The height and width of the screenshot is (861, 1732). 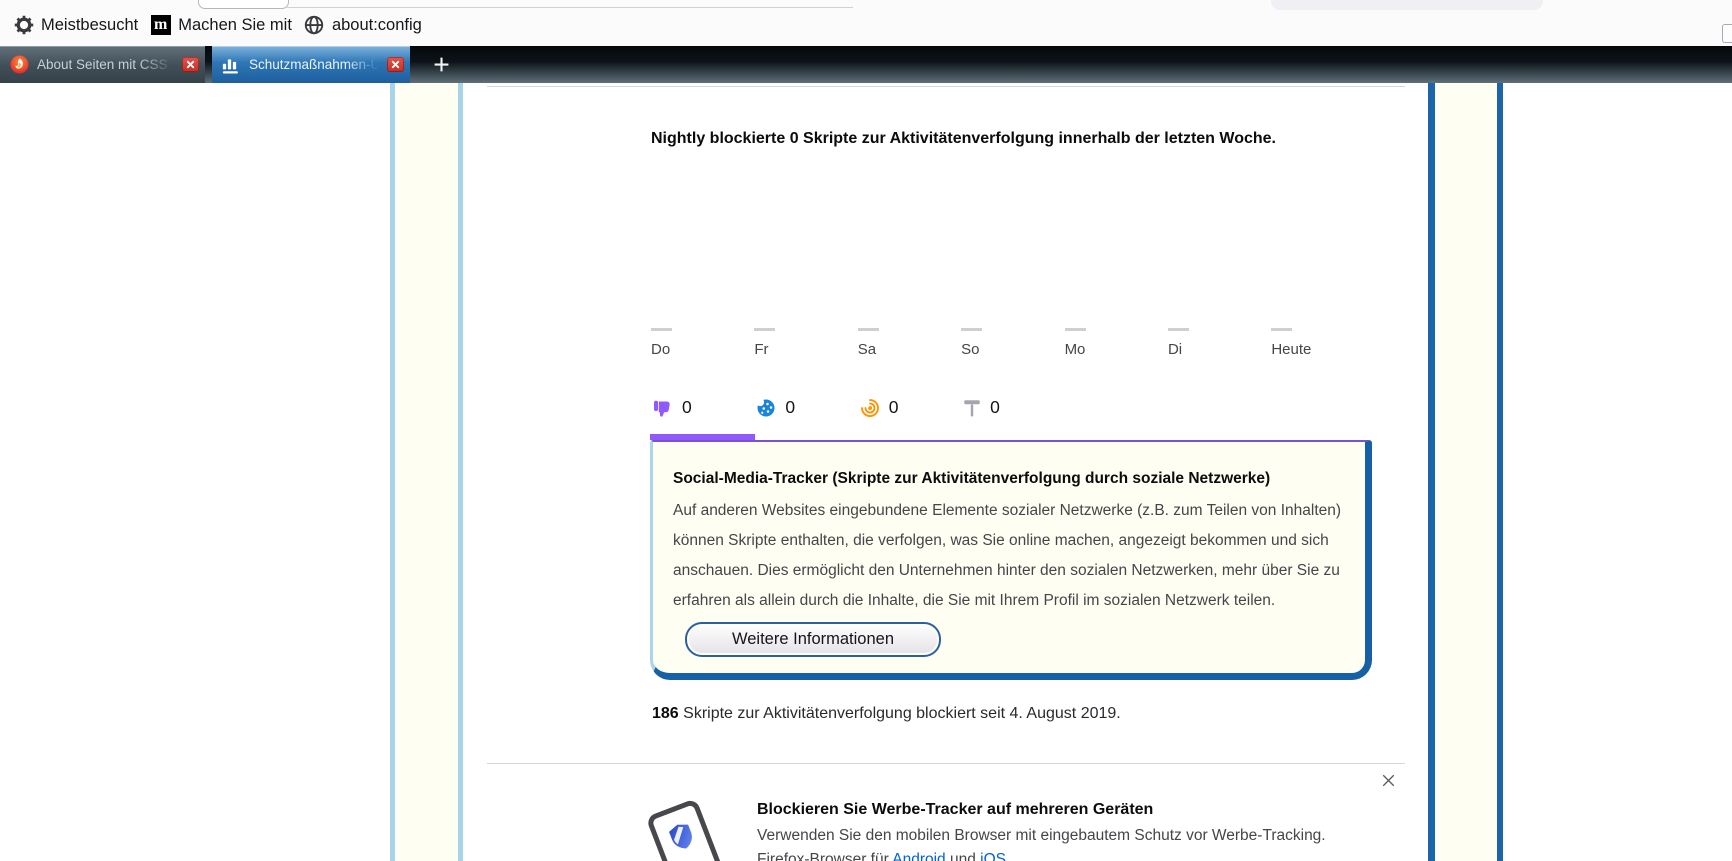 I want to click on mobile-promo-links: Firefox-Browser für Android und iOS., so click(x=883, y=856).